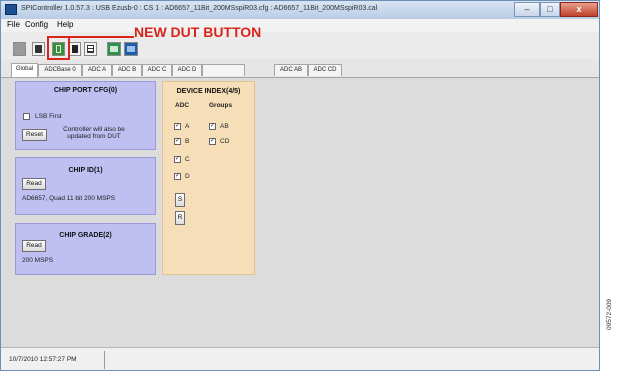 The image size is (625, 371). What do you see at coordinates (85, 90) in the screenshot?
I see `chip-port-title: CHIP PORT CFG(0)` at bounding box center [85, 90].